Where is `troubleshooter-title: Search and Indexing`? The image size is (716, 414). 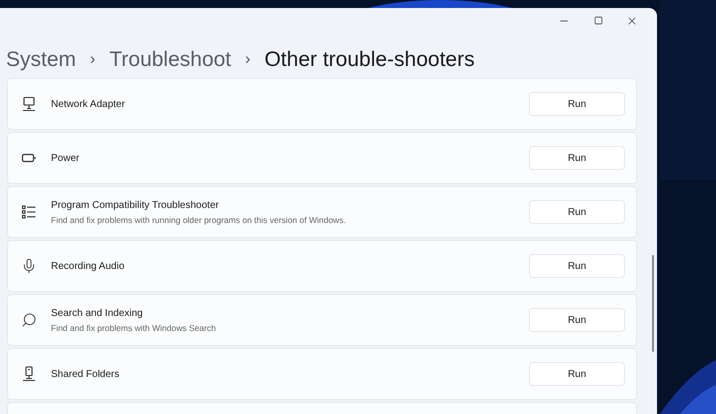
troubleshooter-title: Search and Indexing is located at coordinates (97, 313).